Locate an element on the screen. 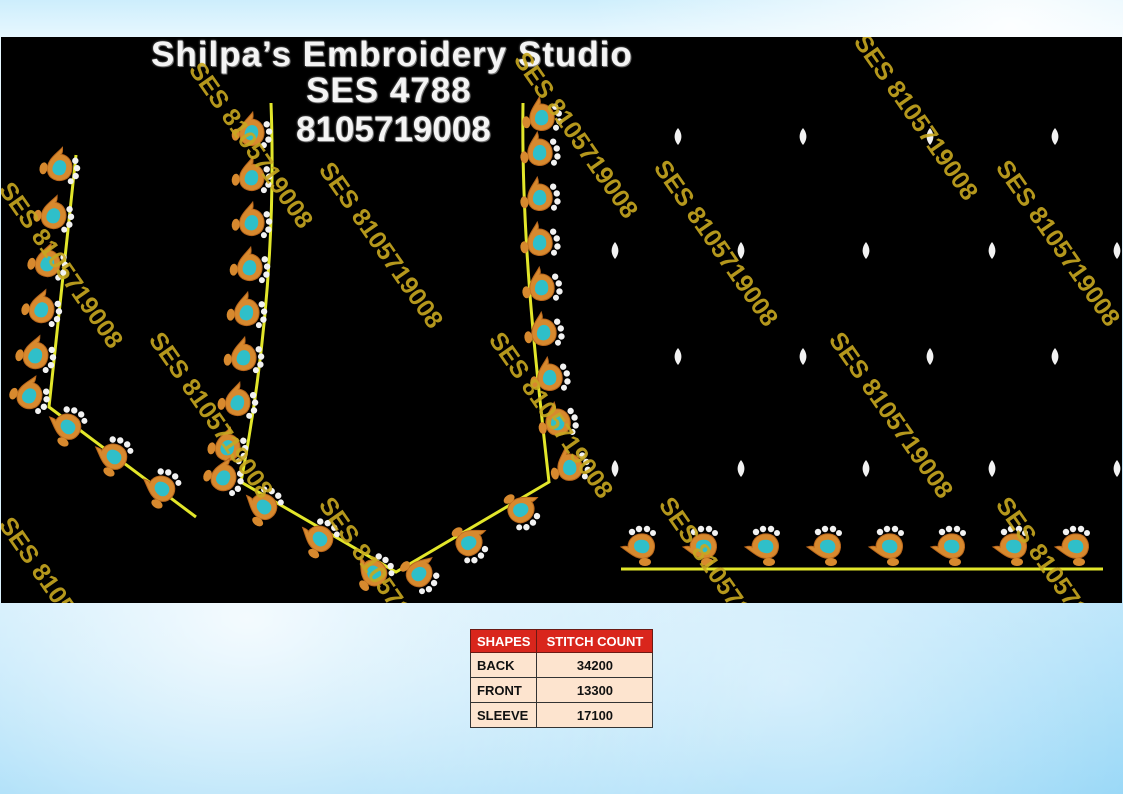 The image size is (1123, 794). back-shape-outline is located at coordinates (101, 331).